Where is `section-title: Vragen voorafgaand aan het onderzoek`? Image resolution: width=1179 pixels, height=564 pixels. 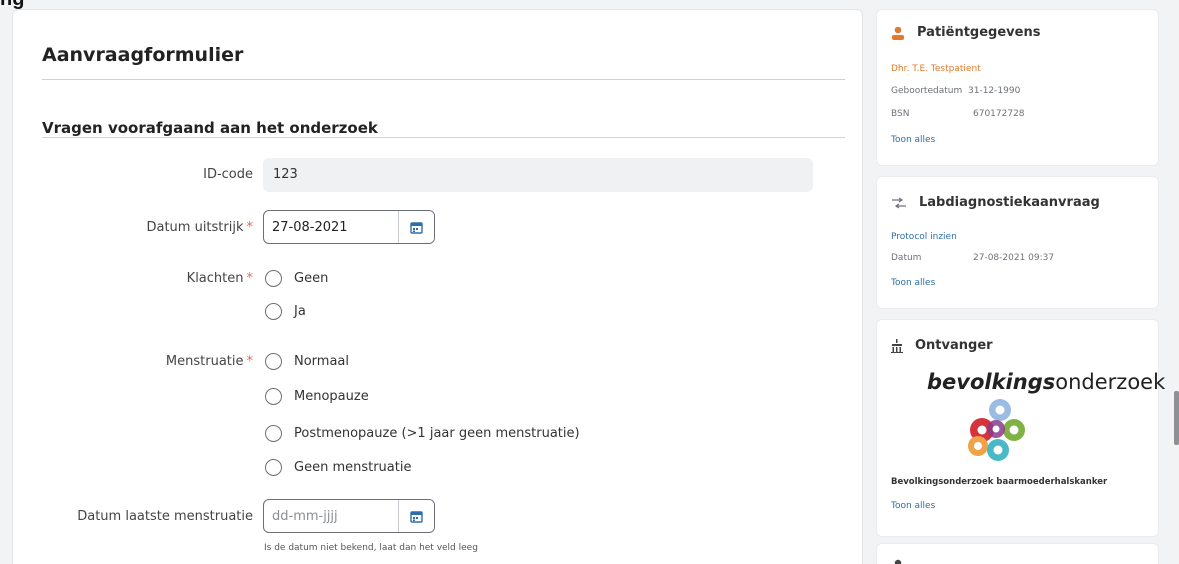
section-title: Vragen voorafgaand aan het onderzoek is located at coordinates (210, 128).